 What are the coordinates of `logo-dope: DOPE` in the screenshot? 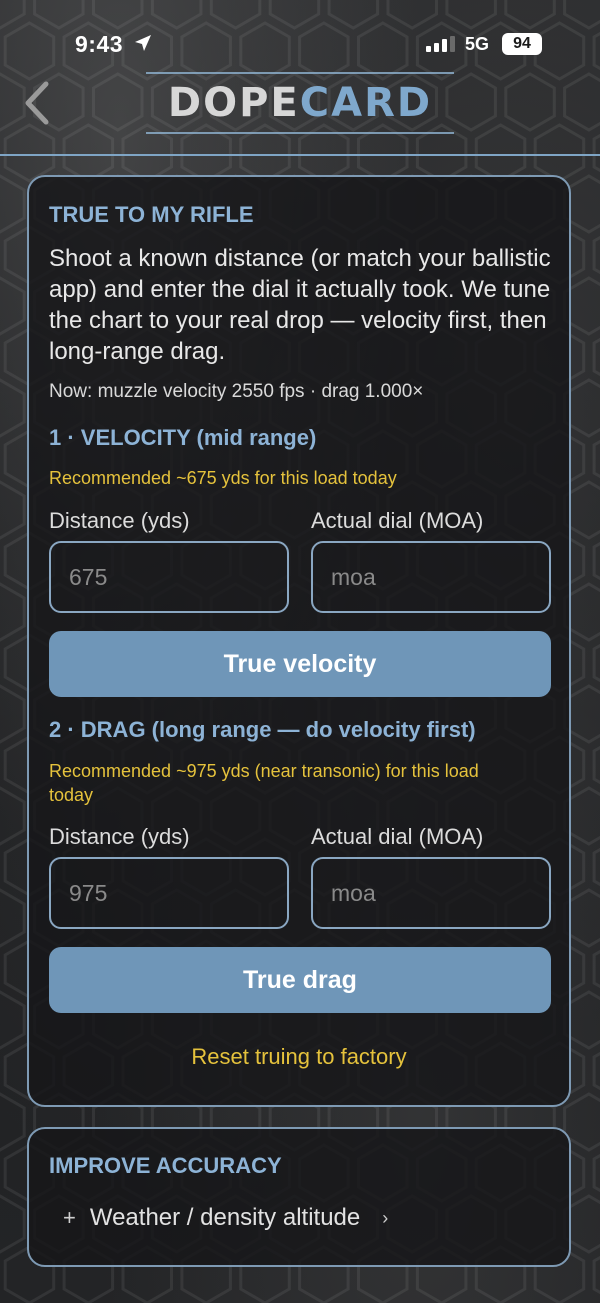 It's located at (233, 103).